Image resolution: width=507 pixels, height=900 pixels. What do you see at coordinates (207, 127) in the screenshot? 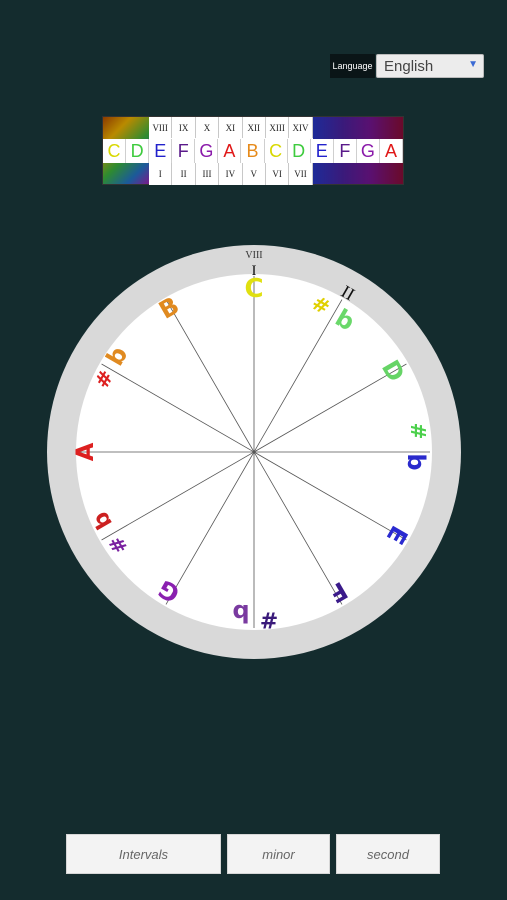
I see `strip-top-numeral: X` at bounding box center [207, 127].